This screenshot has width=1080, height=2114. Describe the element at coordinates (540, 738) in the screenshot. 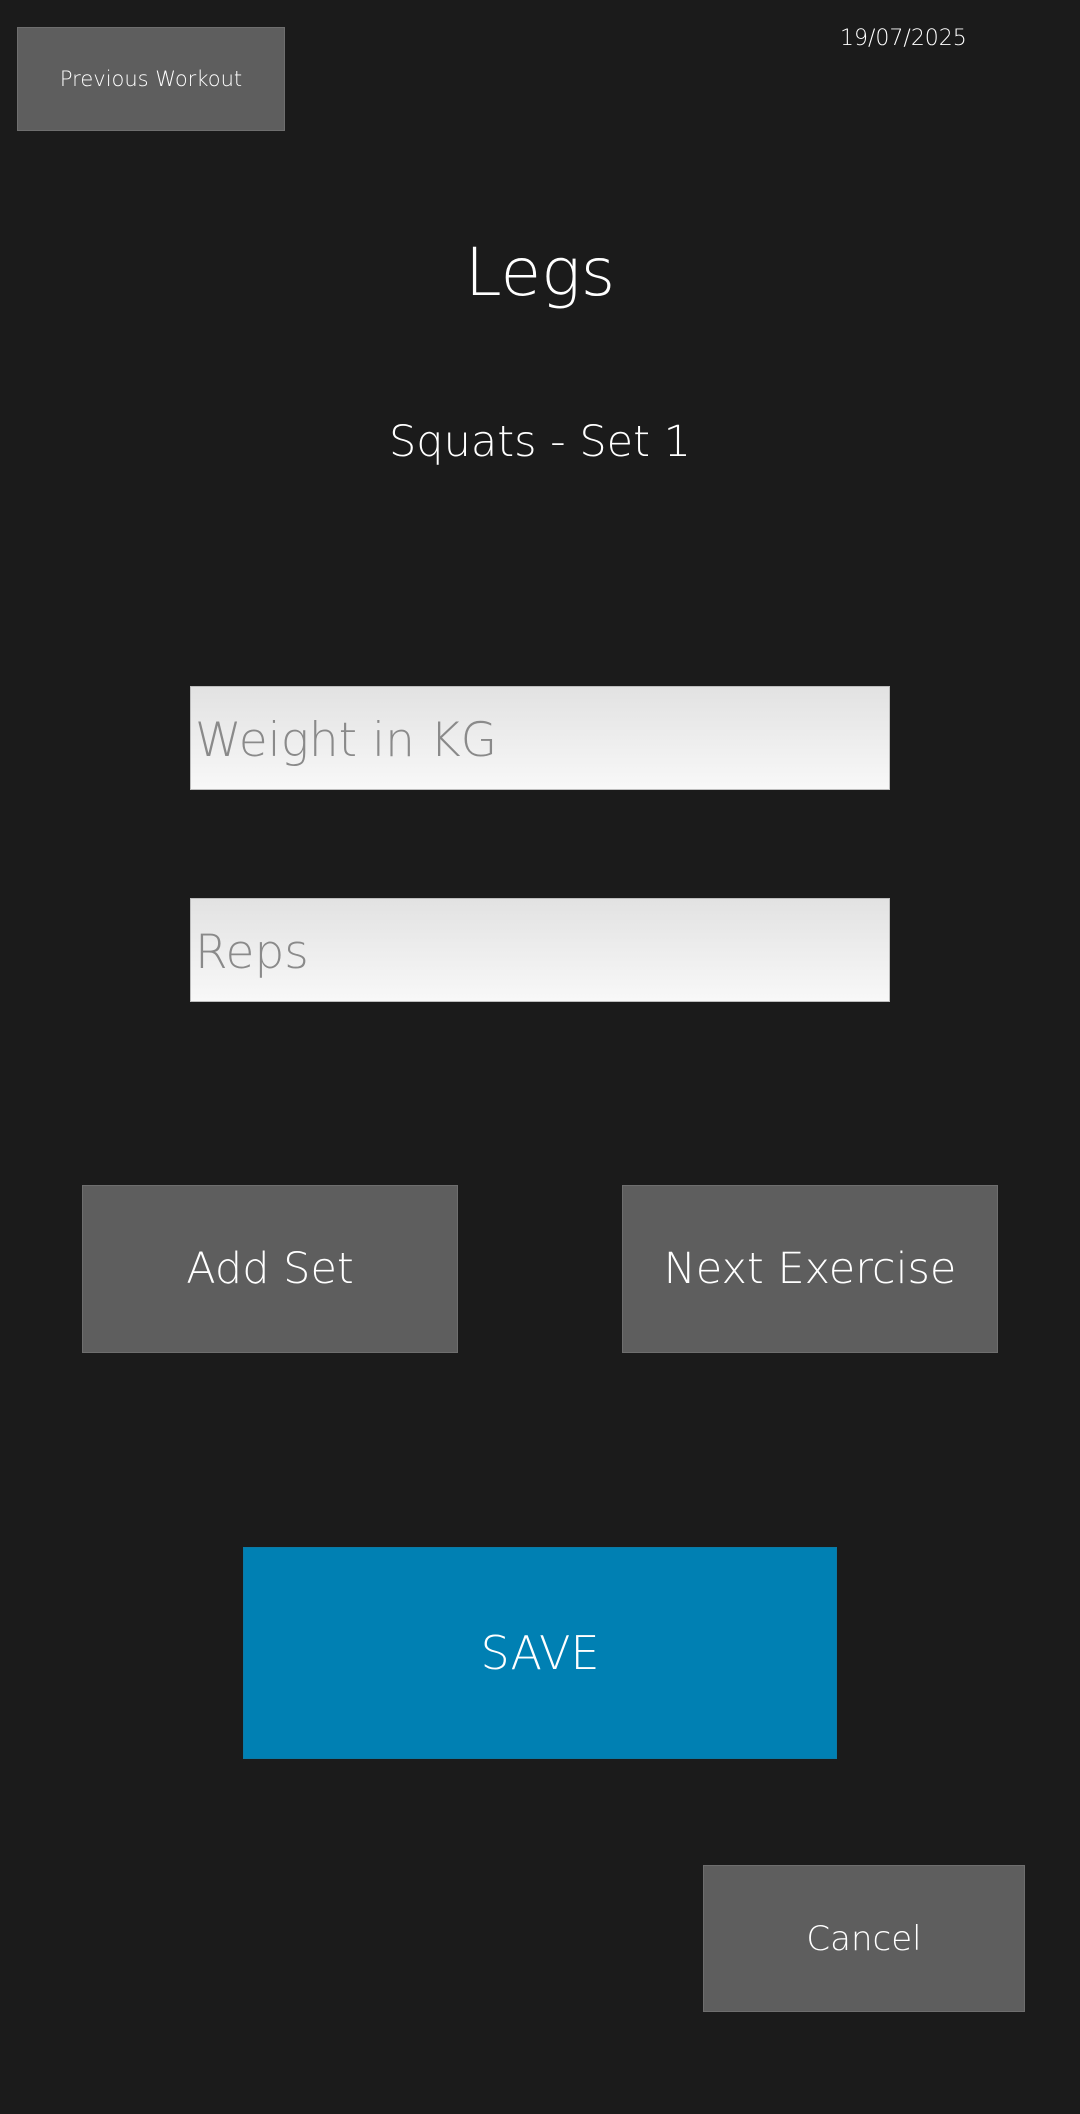

I see `weight-input` at that location.